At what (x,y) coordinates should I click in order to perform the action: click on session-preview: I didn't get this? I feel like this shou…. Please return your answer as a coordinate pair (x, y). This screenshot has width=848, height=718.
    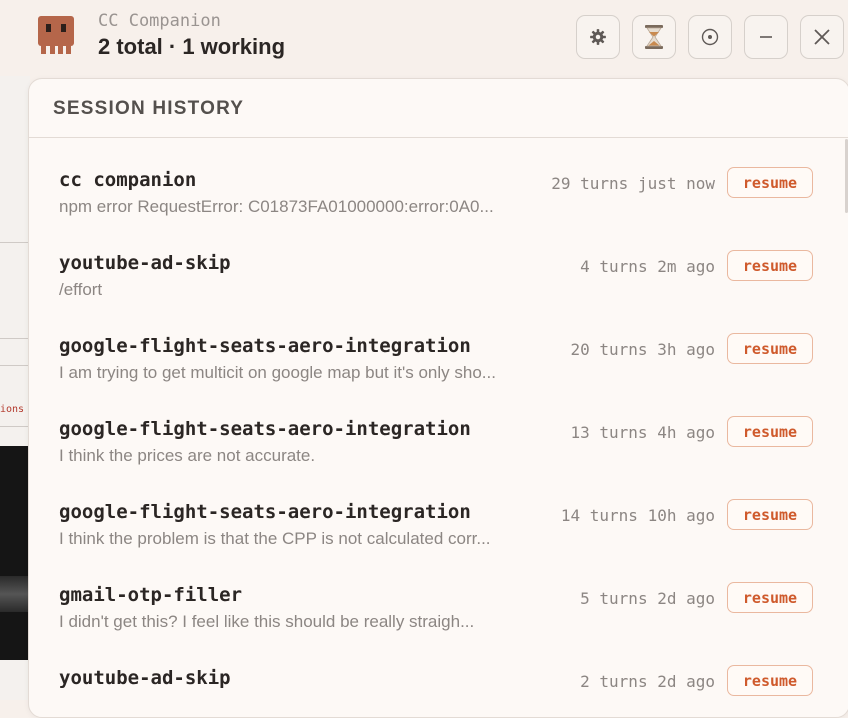
    Looking at the image, I should click on (267, 621).